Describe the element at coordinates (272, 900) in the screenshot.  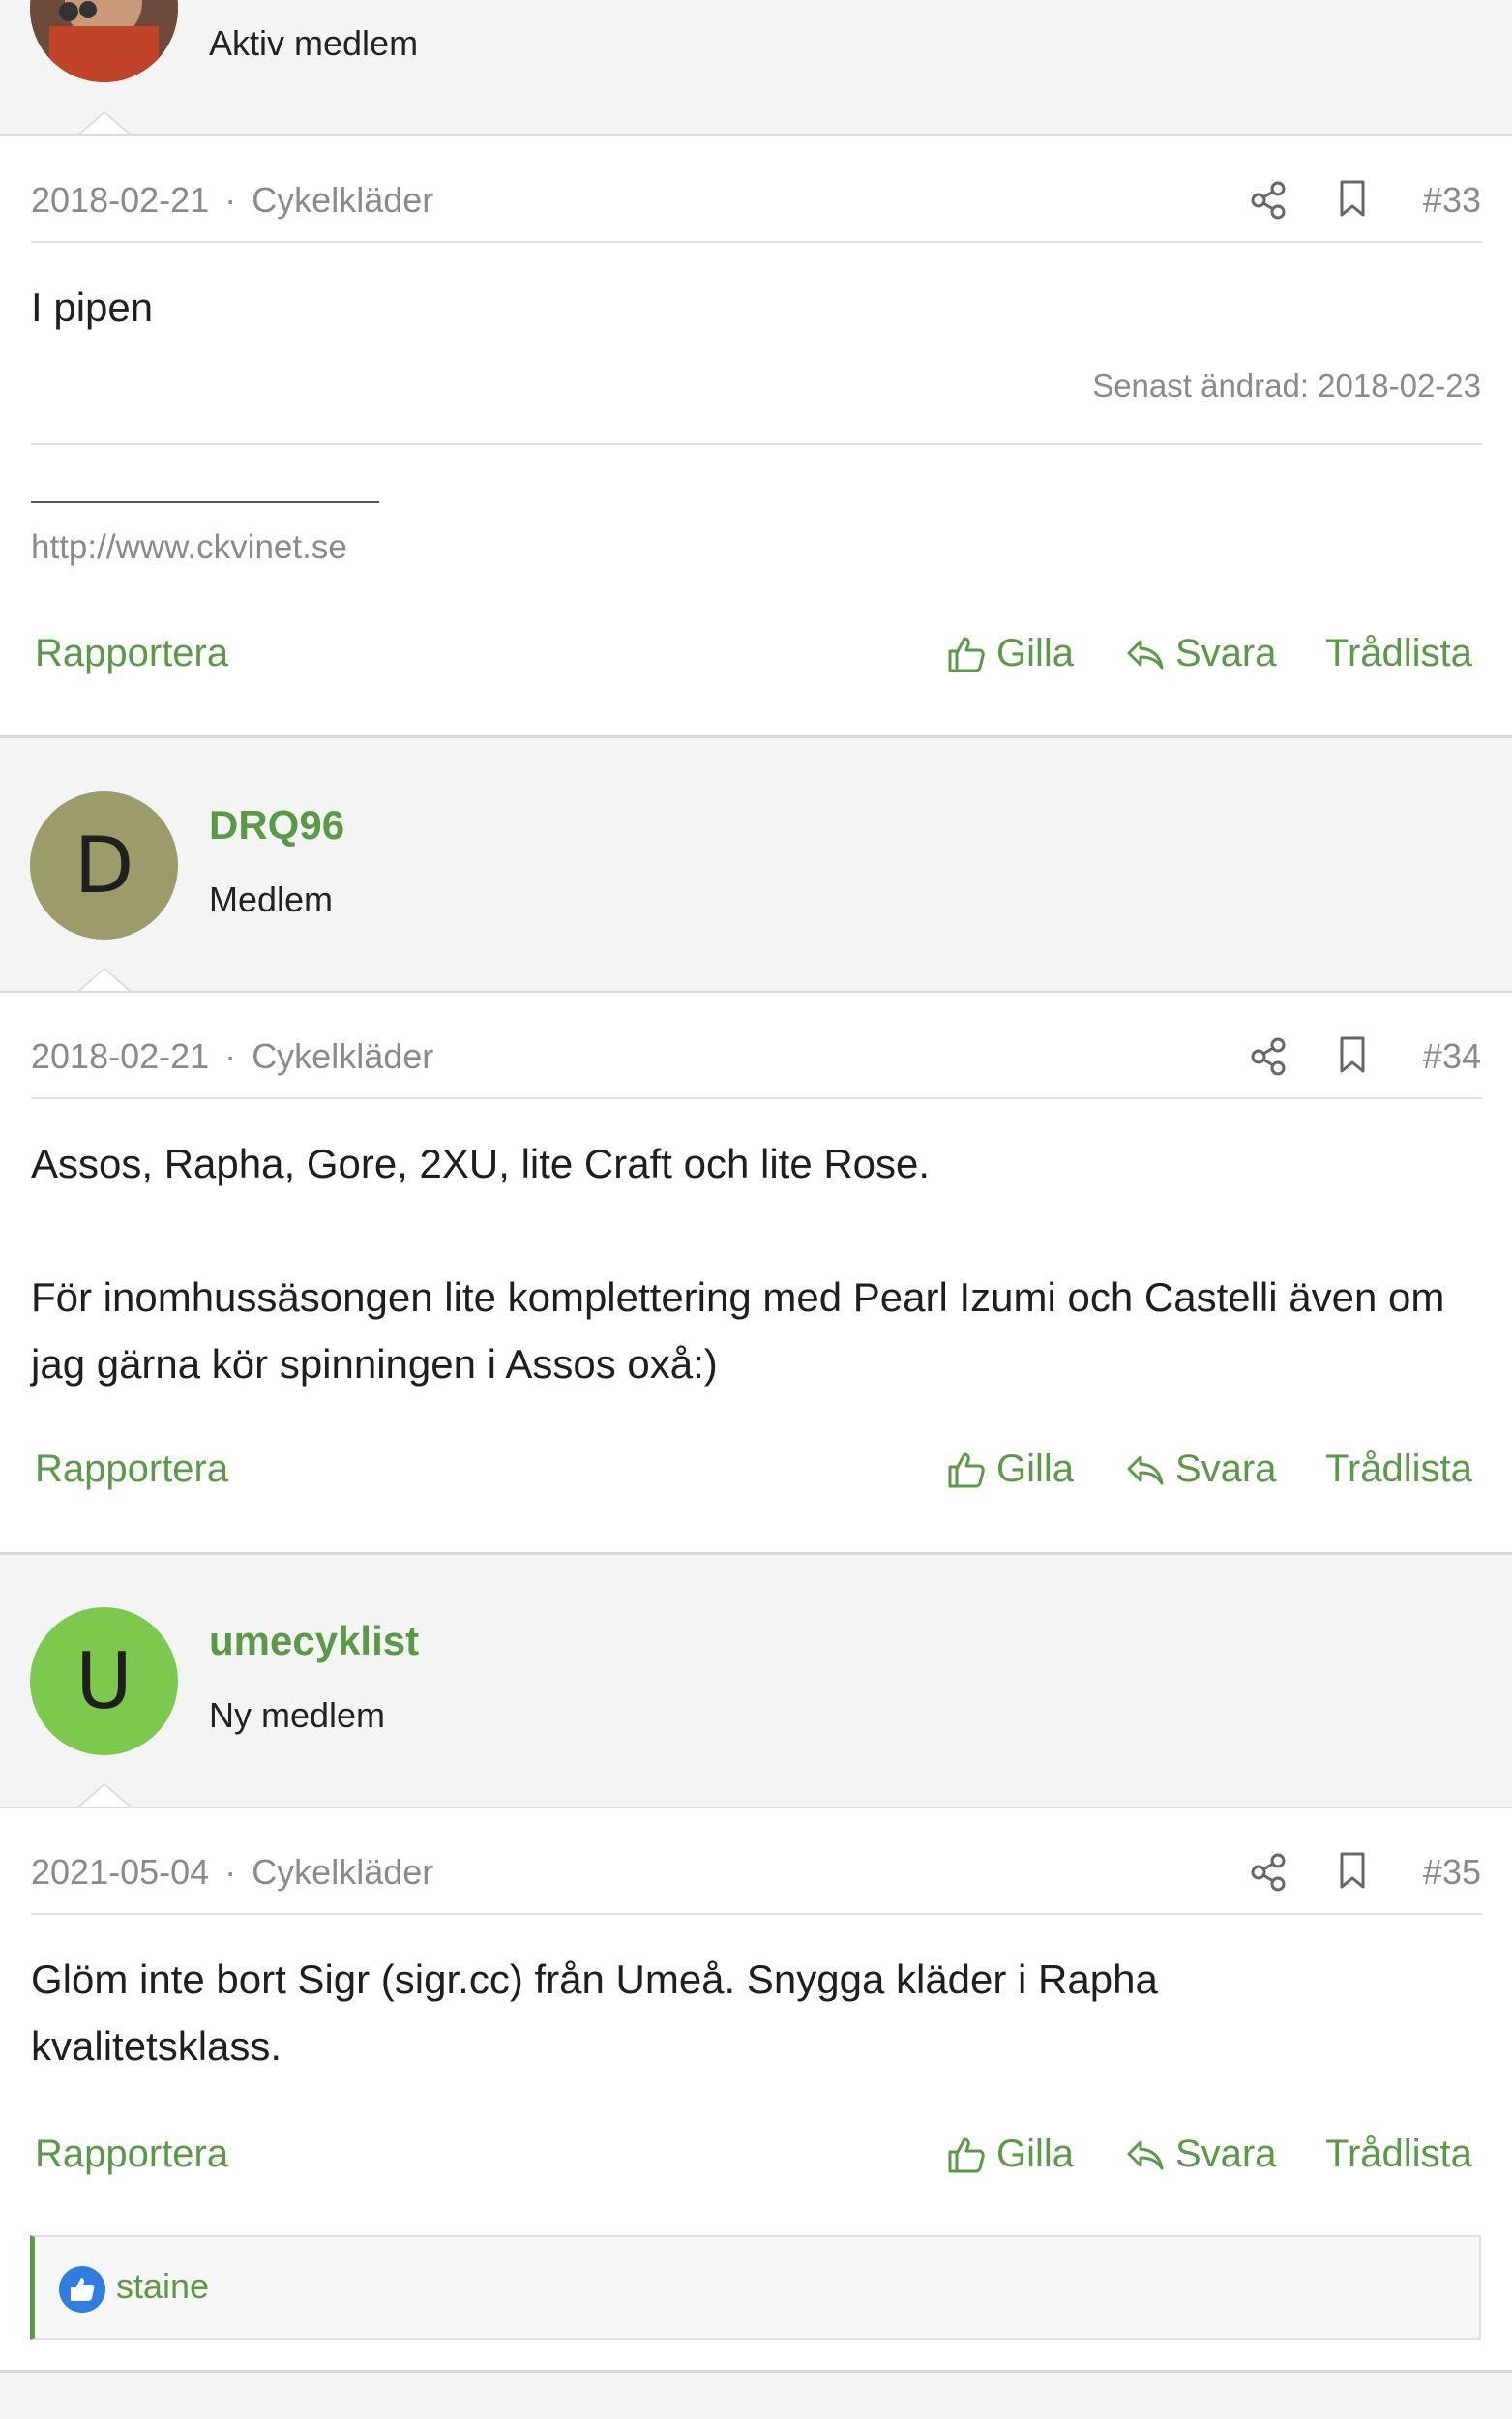
I see `user-role: Medlem` at that location.